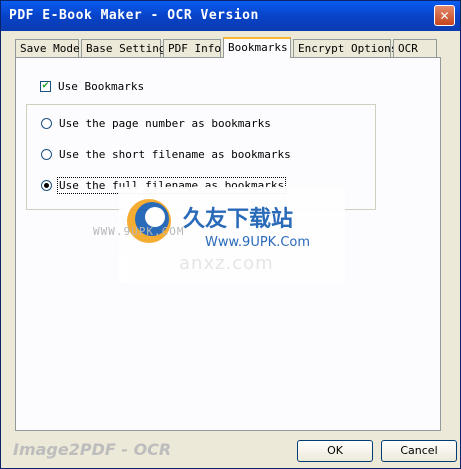  What do you see at coordinates (415, 48) in the screenshot?
I see `tab-ocr: OCR` at bounding box center [415, 48].